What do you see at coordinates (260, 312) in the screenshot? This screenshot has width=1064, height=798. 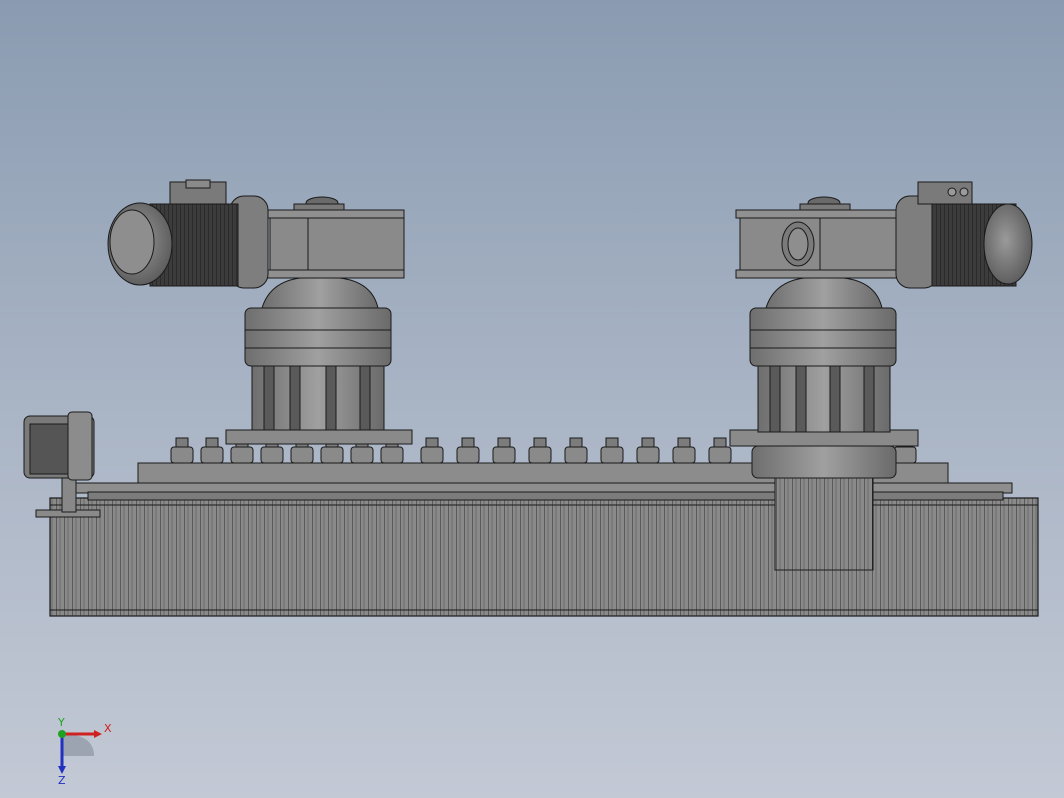 I see `left-drive-unit` at bounding box center [260, 312].